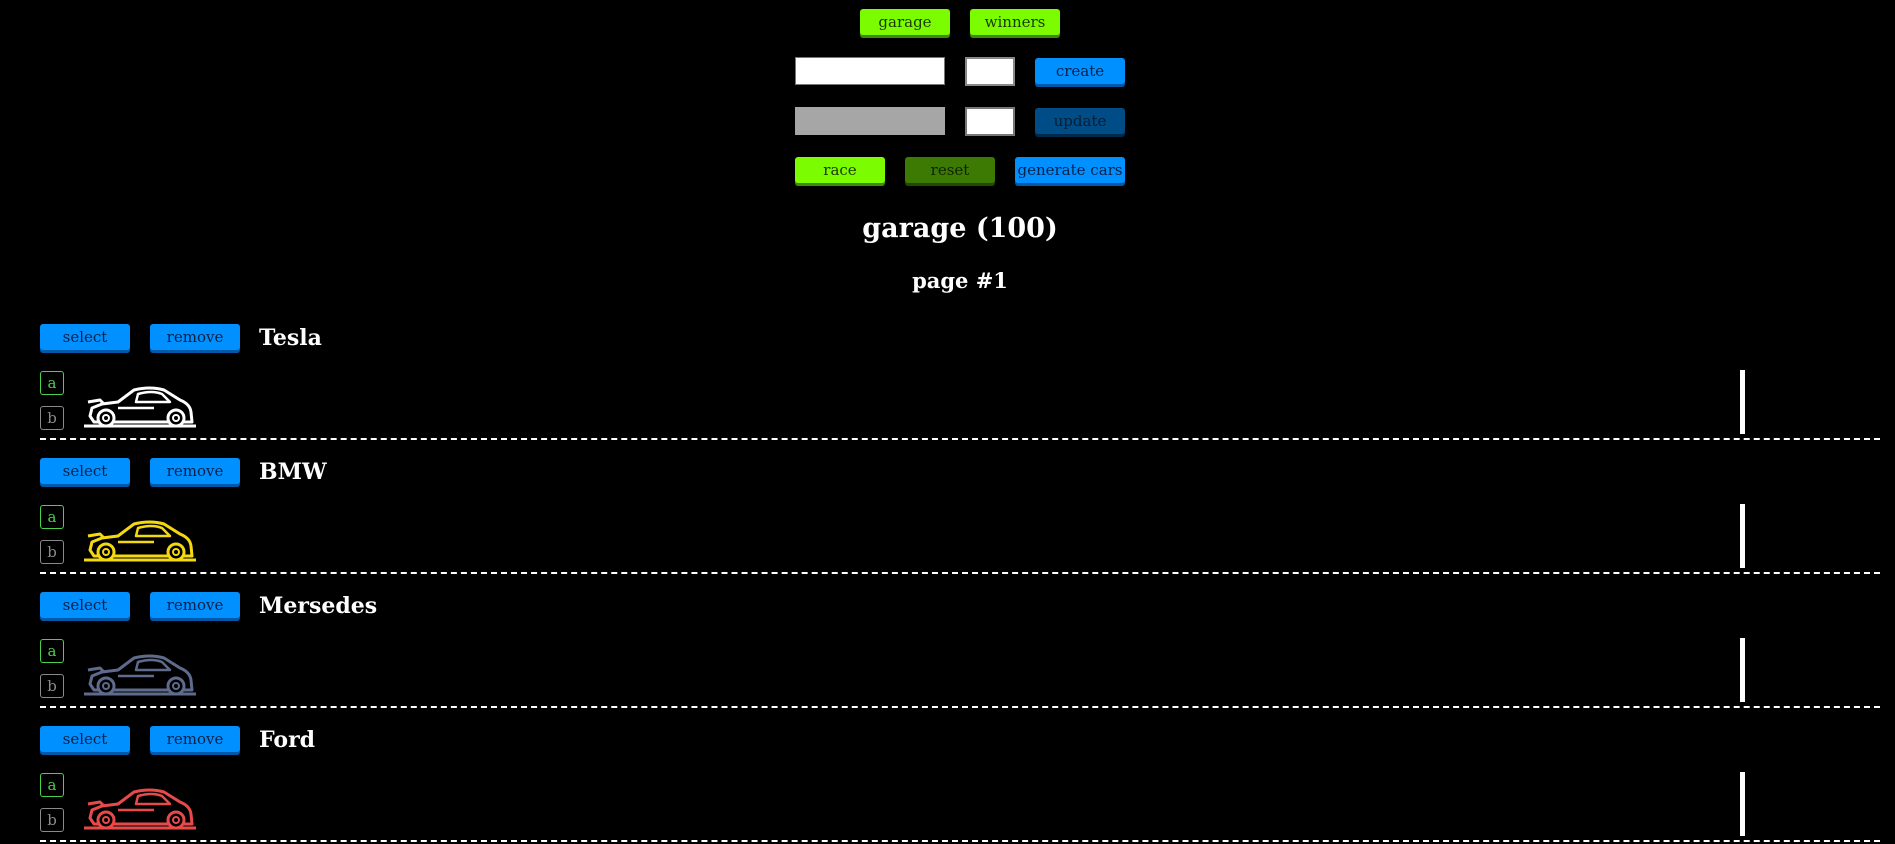  I want to click on car-name: Tesla, so click(290, 338).